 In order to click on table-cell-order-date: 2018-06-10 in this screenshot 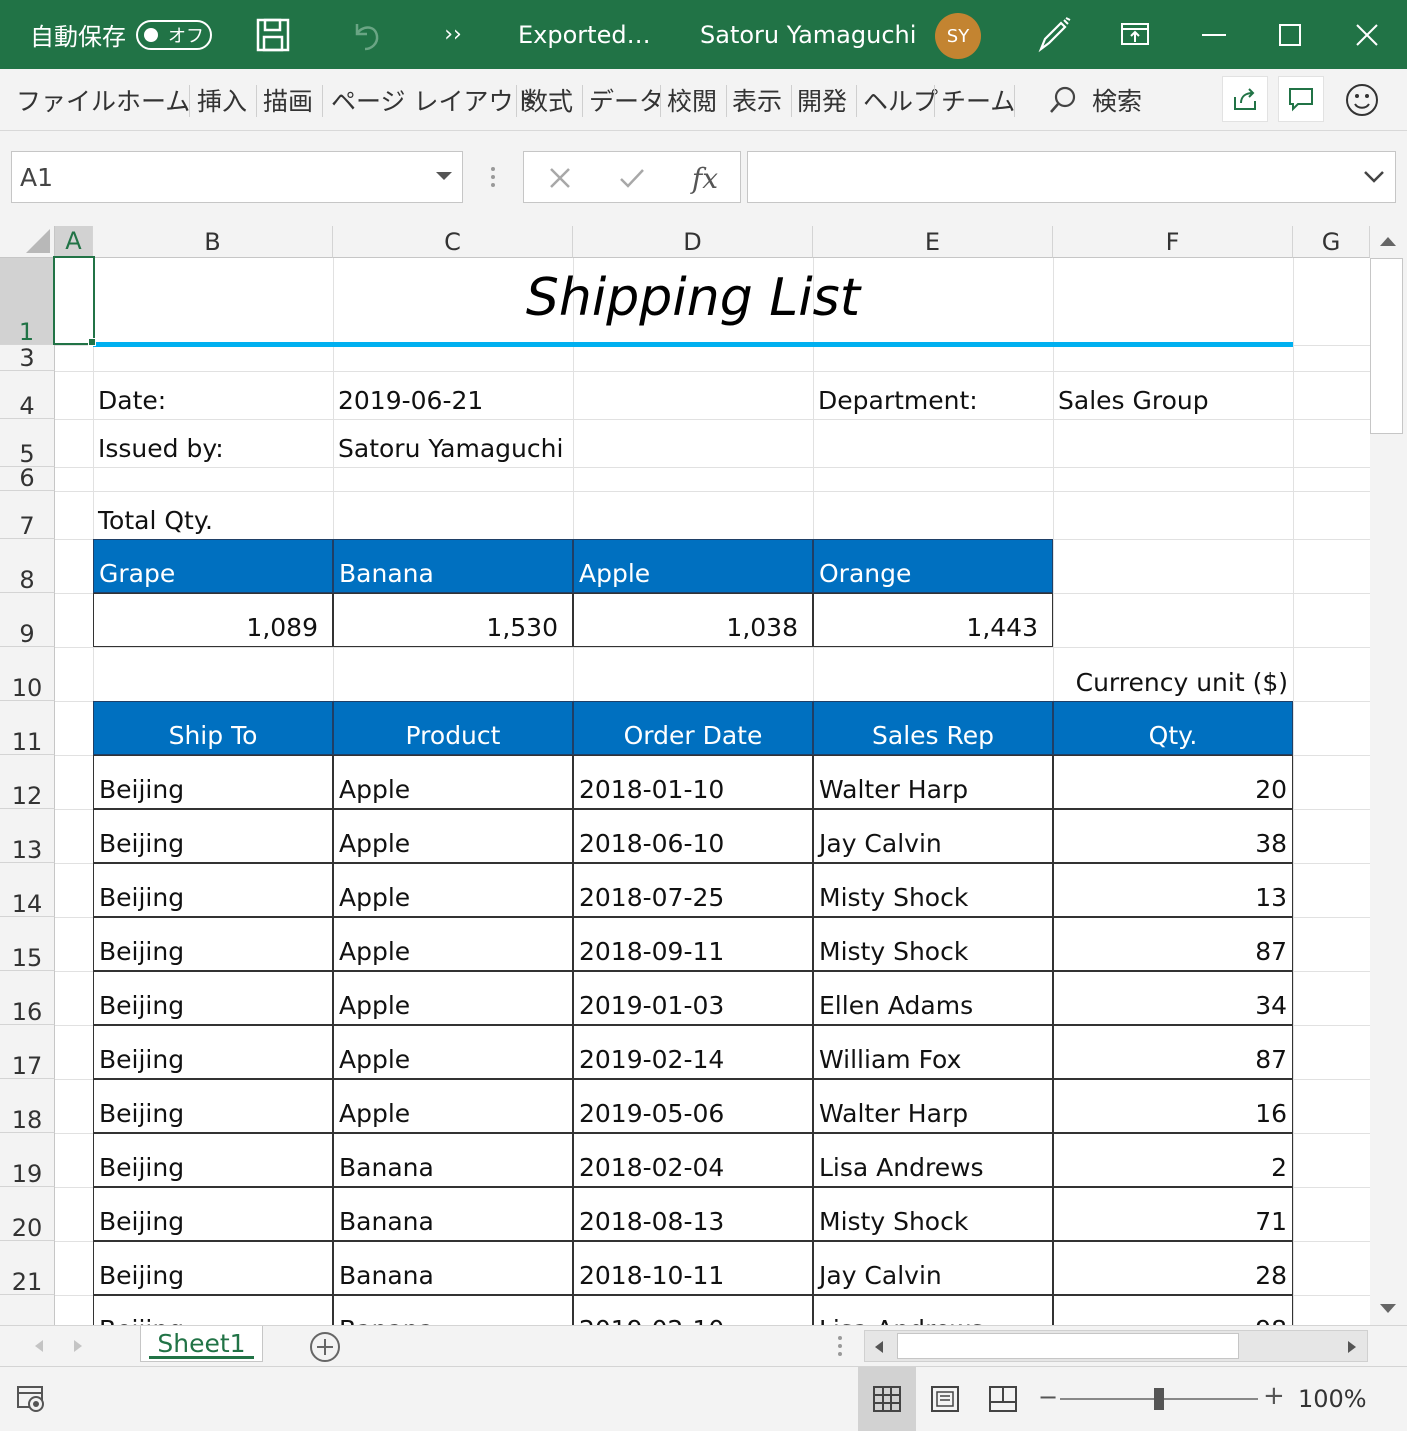, I will do `click(693, 836)`.